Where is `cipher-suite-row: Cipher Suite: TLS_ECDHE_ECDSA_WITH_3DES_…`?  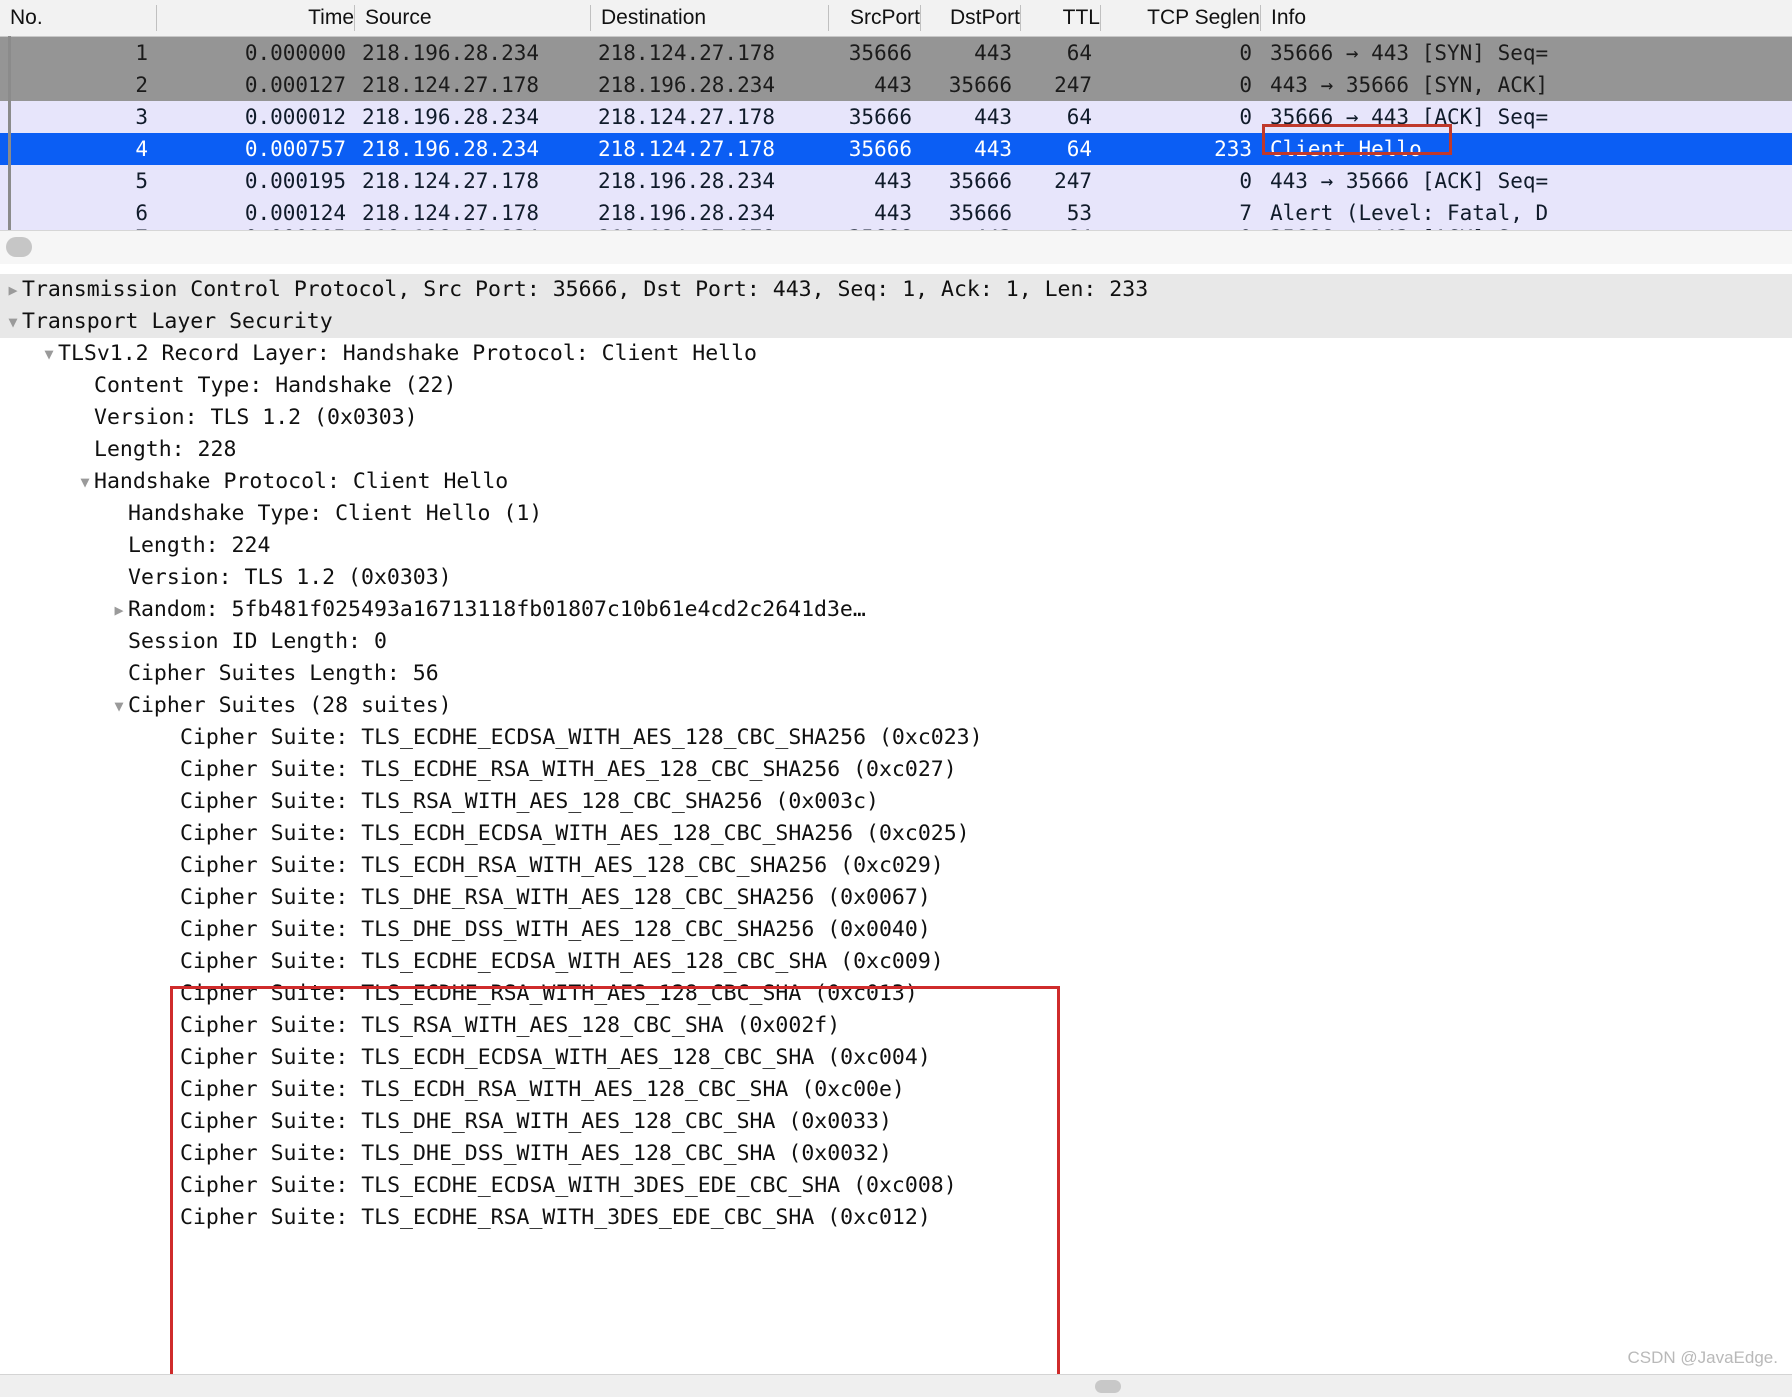
cipher-suite-row: Cipher Suite: TLS_ECDHE_ECDSA_WITH_3DES_… is located at coordinates (896, 1186).